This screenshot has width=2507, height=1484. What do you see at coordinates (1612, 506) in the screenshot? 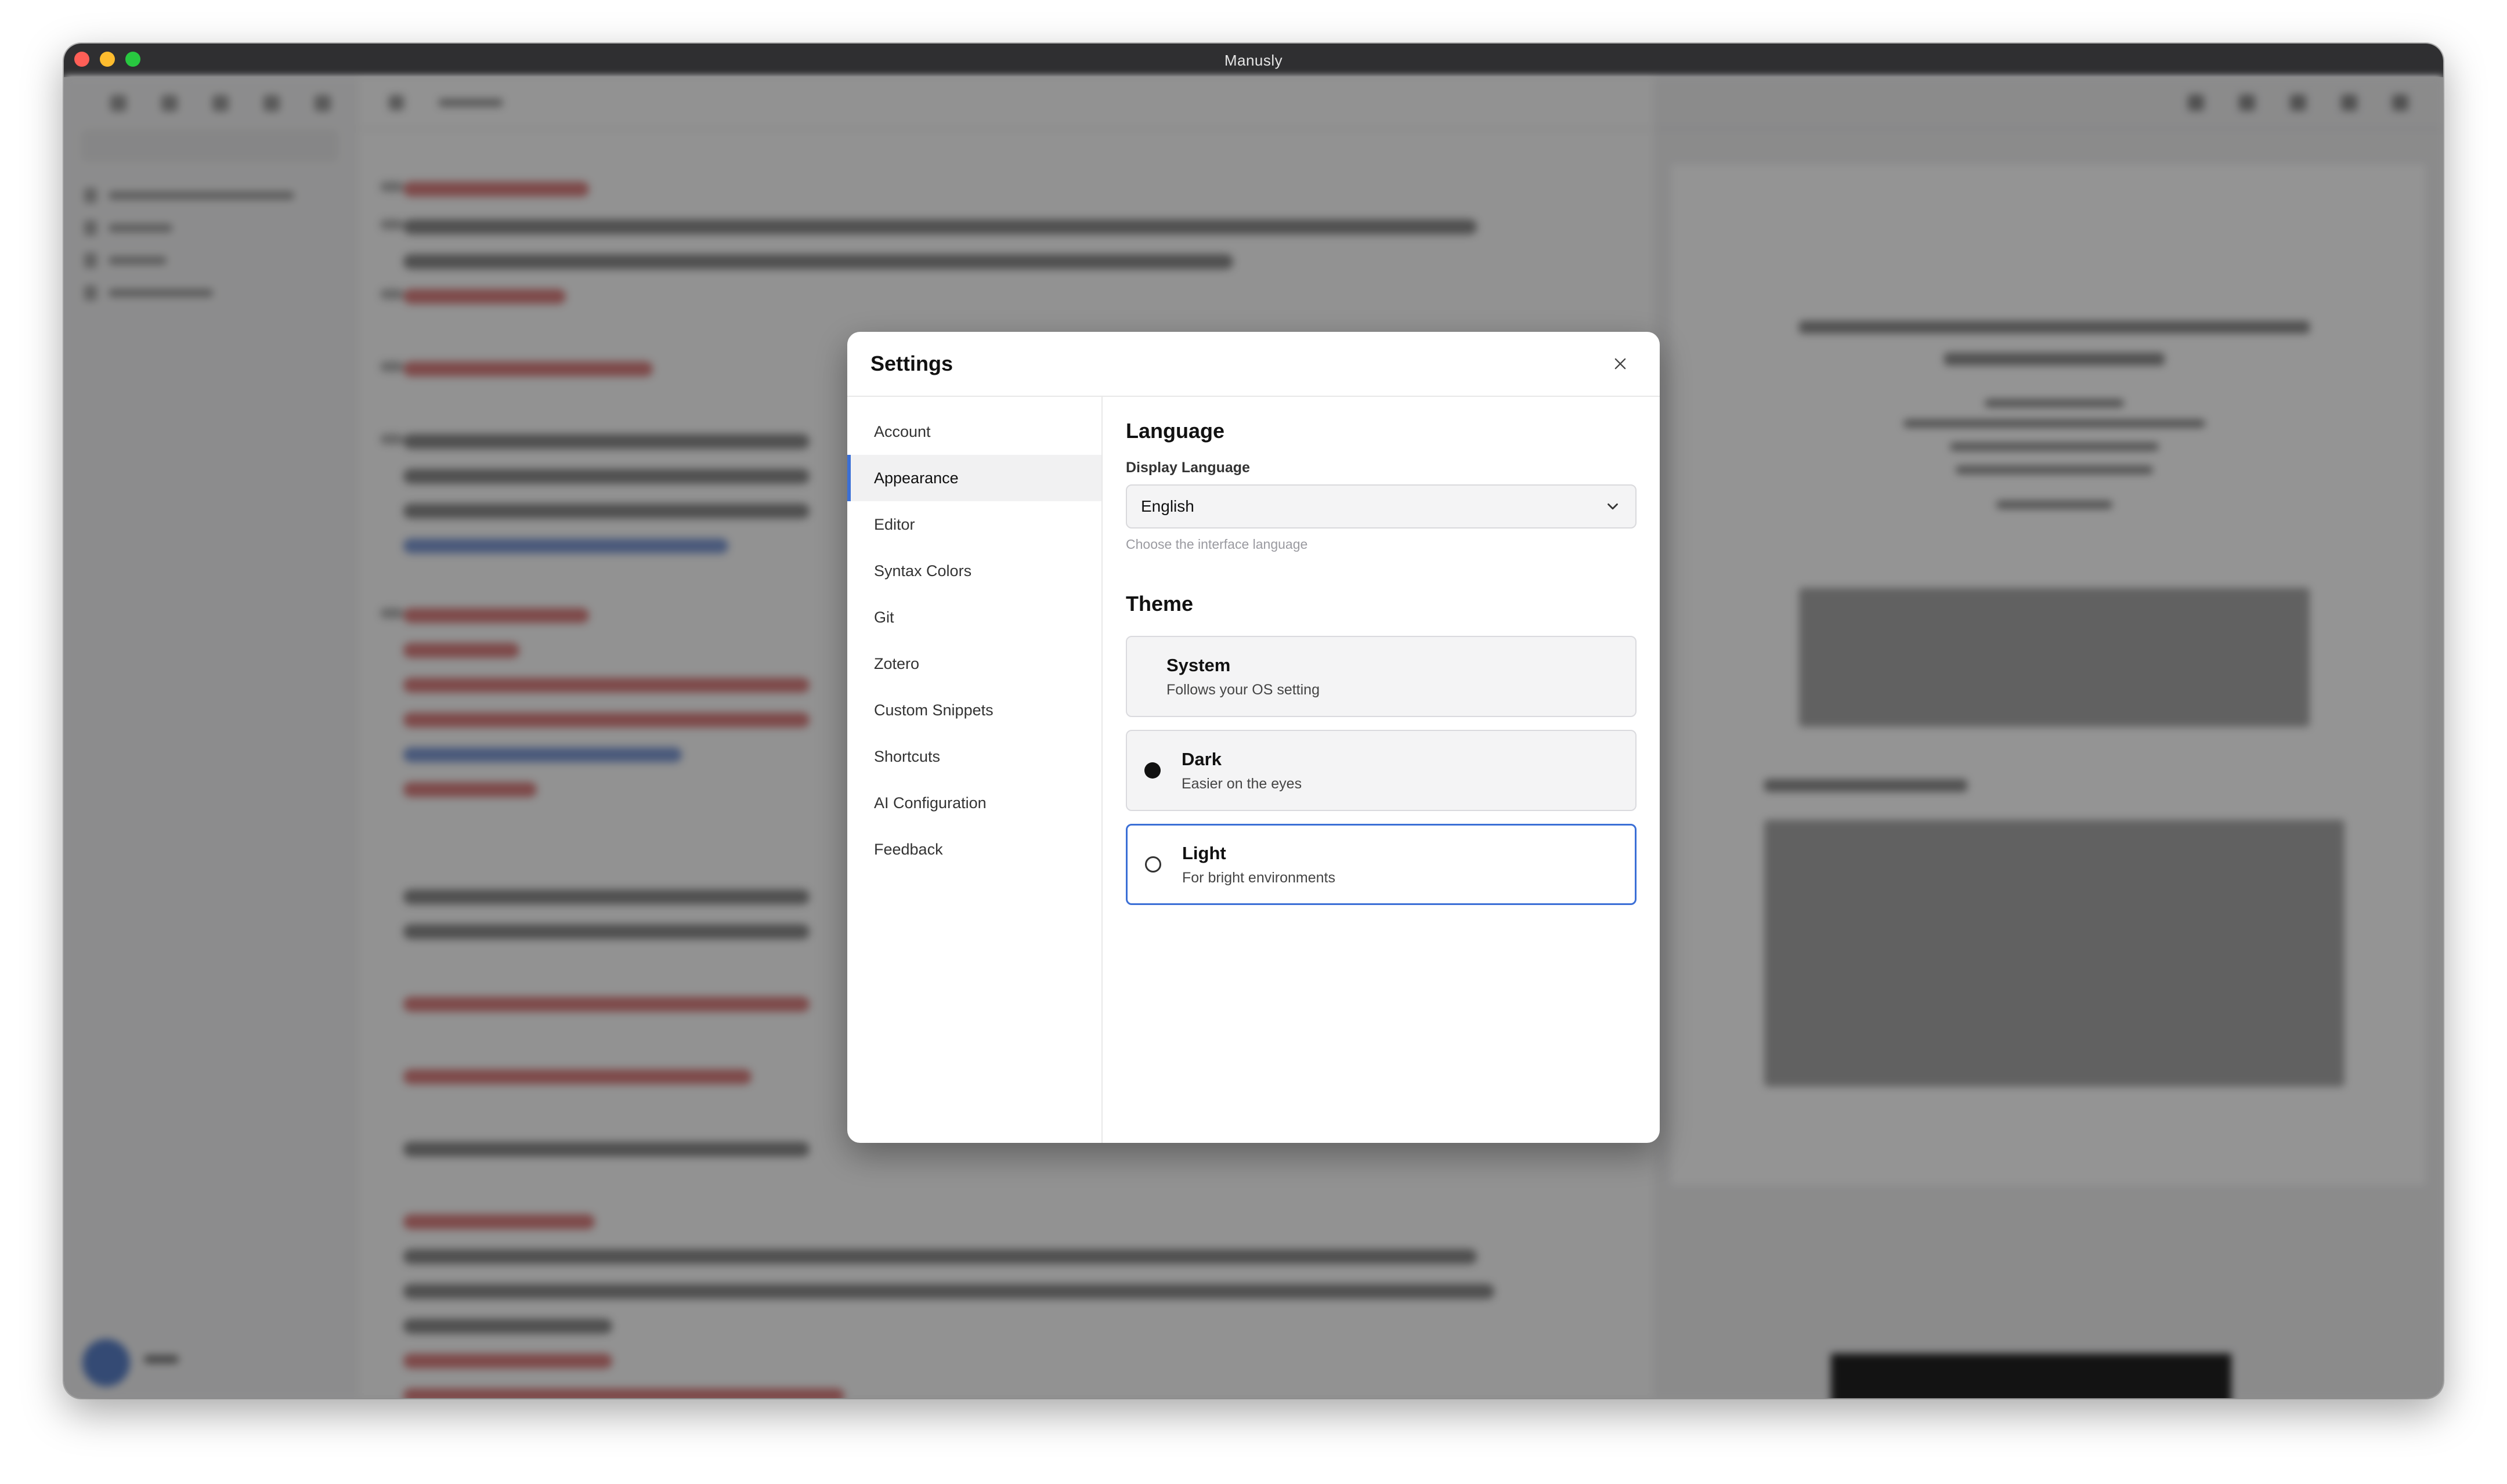
I see `chevron-down-icon` at bounding box center [1612, 506].